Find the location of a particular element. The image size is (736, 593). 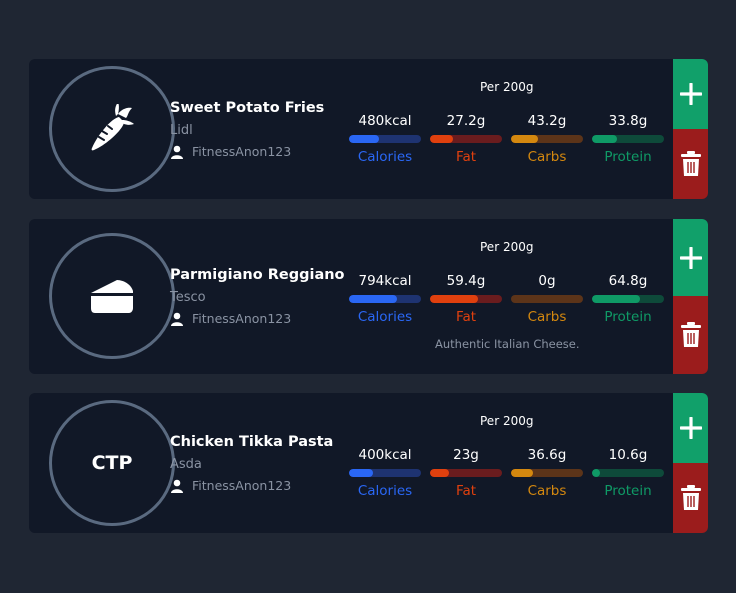

macro-fat: 27.2g Fat is located at coordinates (466, 139).